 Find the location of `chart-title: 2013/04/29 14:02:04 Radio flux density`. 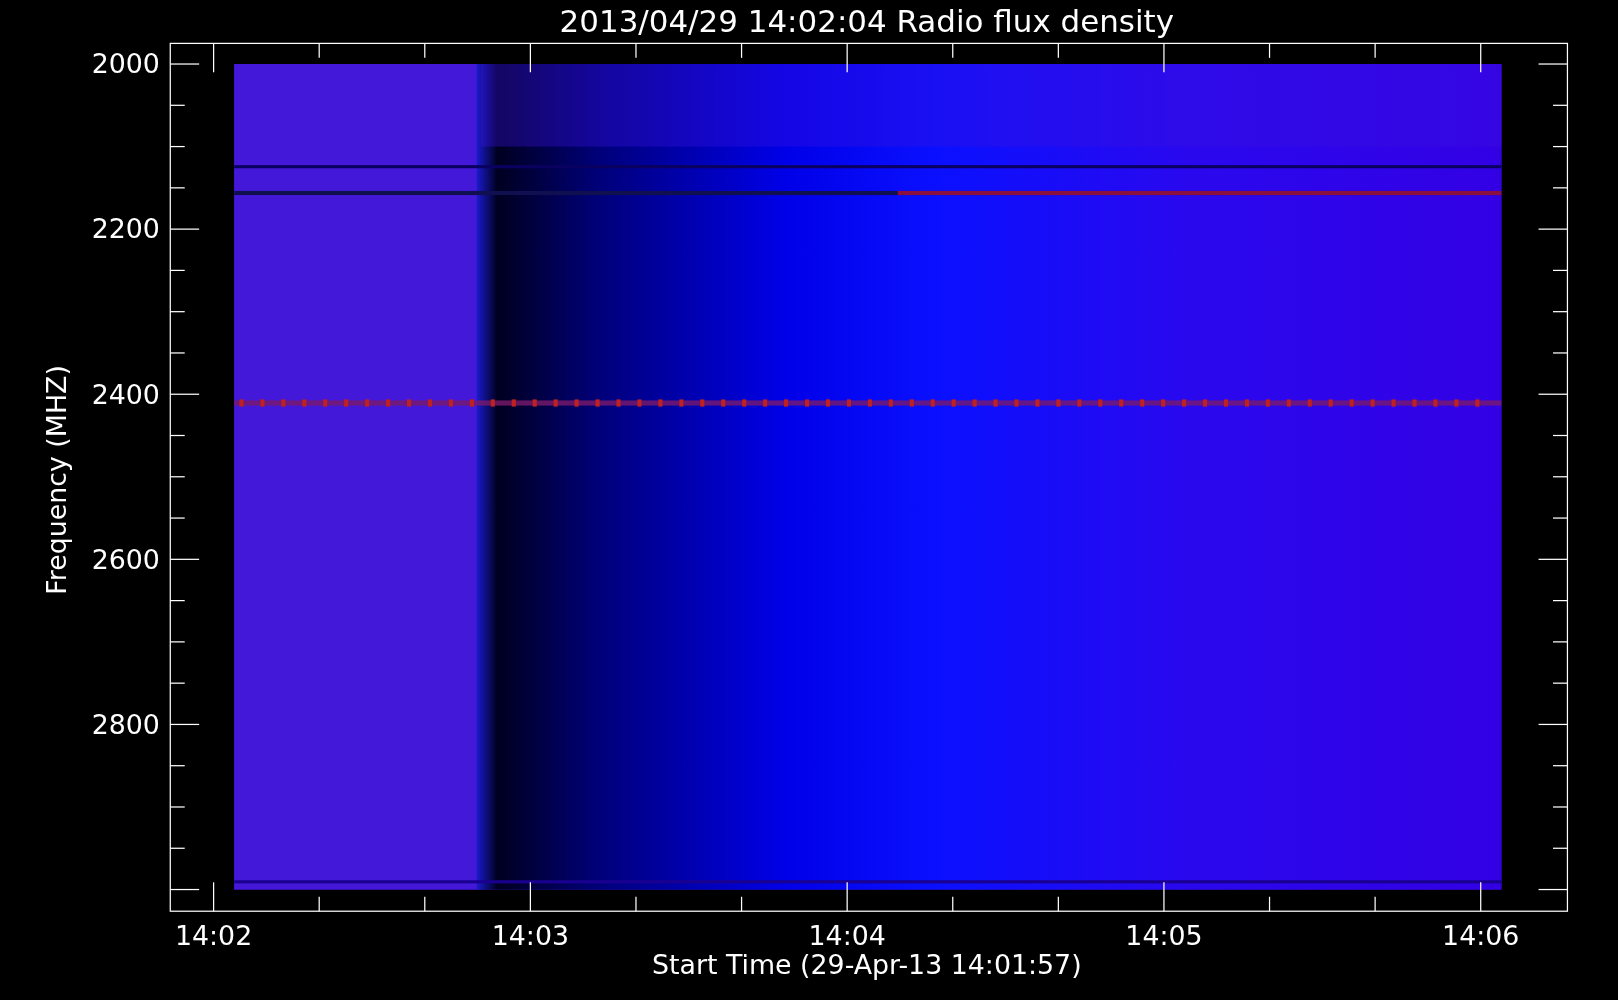

chart-title: 2013/04/29 14:02:04 Radio flux density is located at coordinates (866, 21).